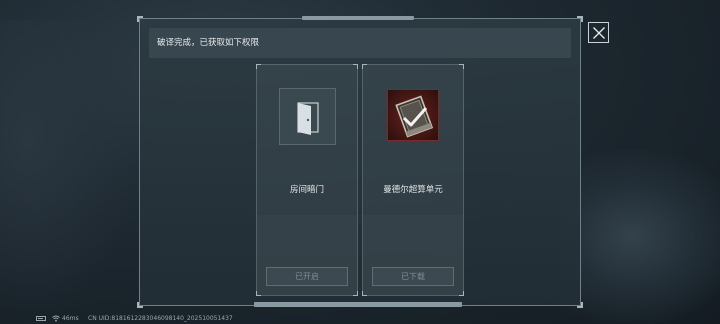  Describe the element at coordinates (140, 19) in the screenshot. I see `panel-corner-top-left` at that location.